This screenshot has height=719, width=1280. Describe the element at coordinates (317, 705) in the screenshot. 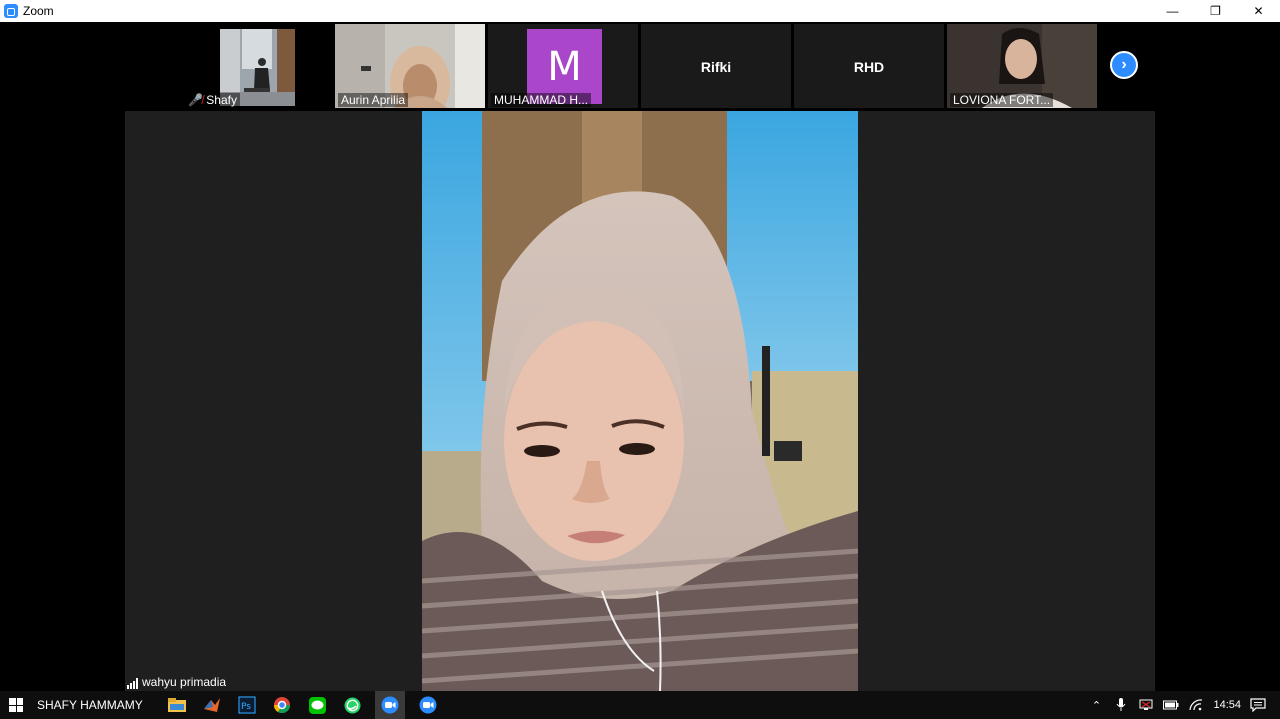

I see `line-icon` at that location.